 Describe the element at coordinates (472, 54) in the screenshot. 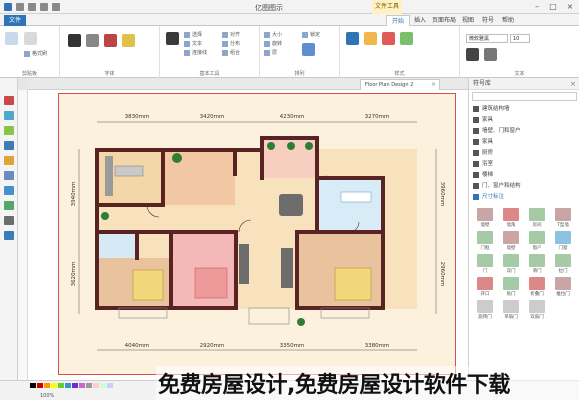

I see `text-align-icon` at that location.